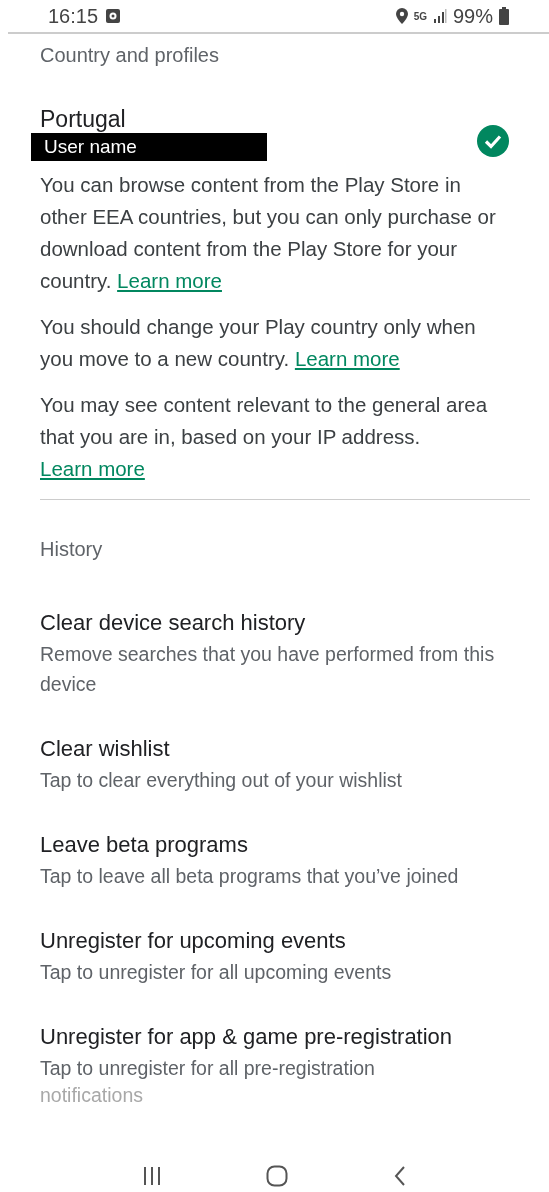 The width and height of the screenshot is (549, 1192). Describe the element at coordinates (208, 1068) in the screenshot. I see `setting-description: Tap to unregister for all pre-registration` at that location.